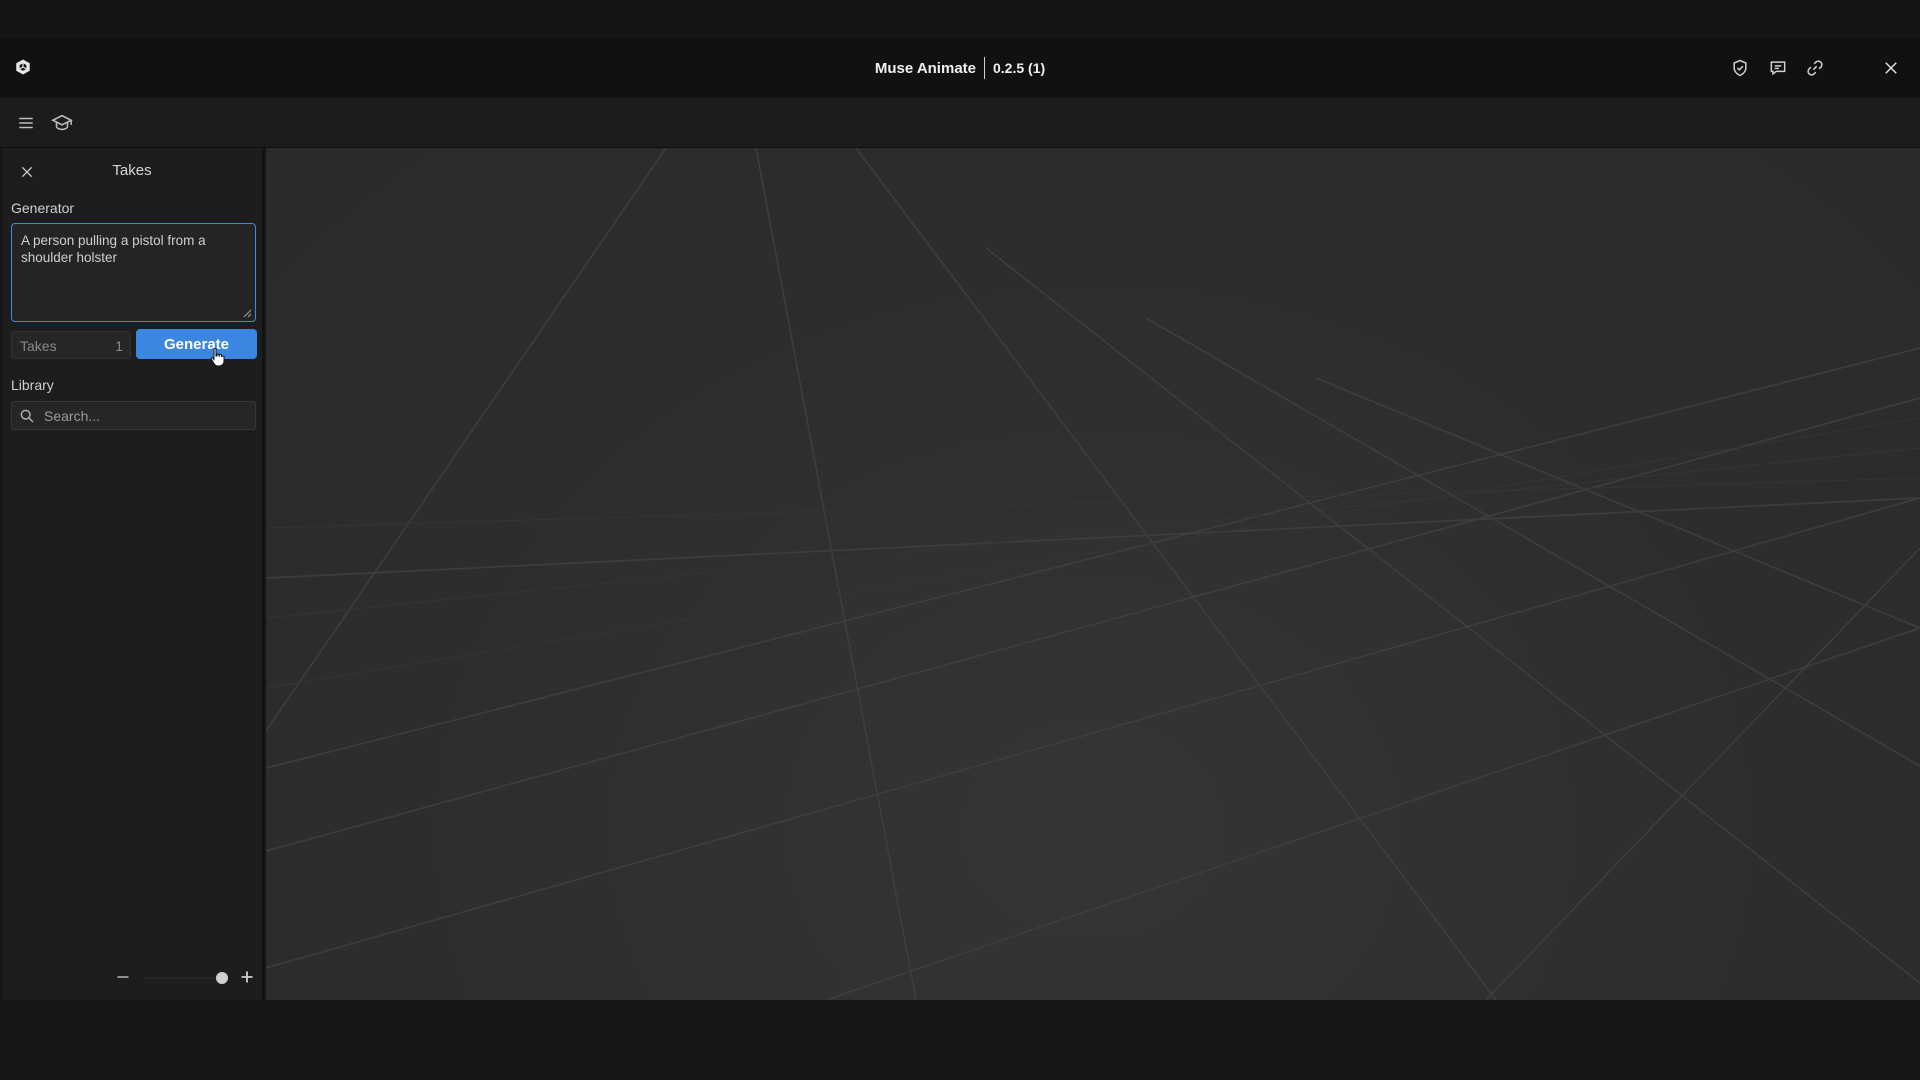 The width and height of the screenshot is (1920, 1080). What do you see at coordinates (984, 68) in the screenshot?
I see `title-separator` at bounding box center [984, 68].